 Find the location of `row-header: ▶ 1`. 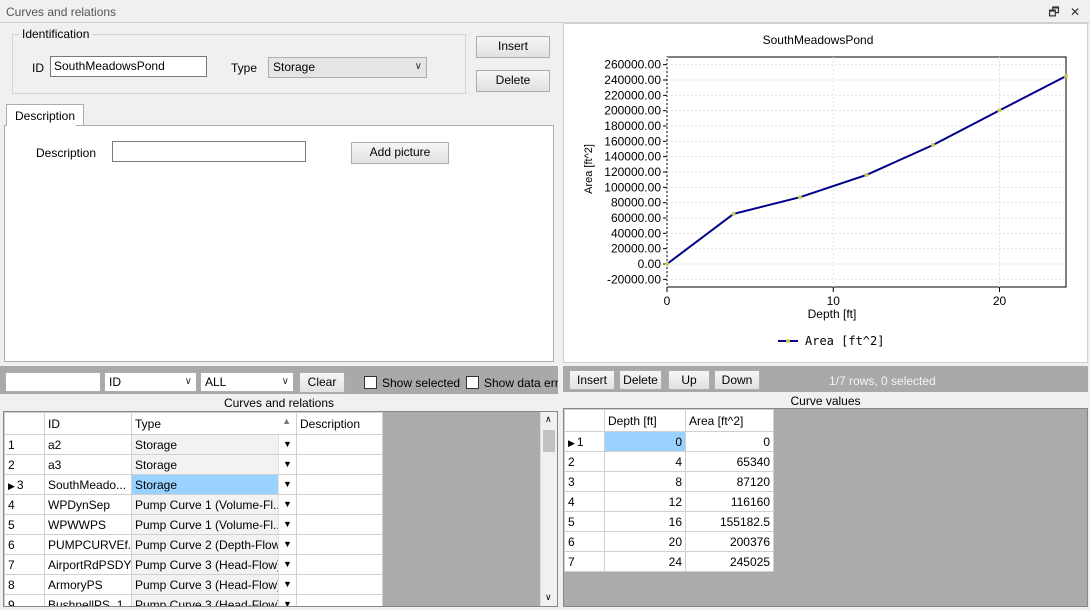

row-header: ▶ 1 is located at coordinates (584, 441).